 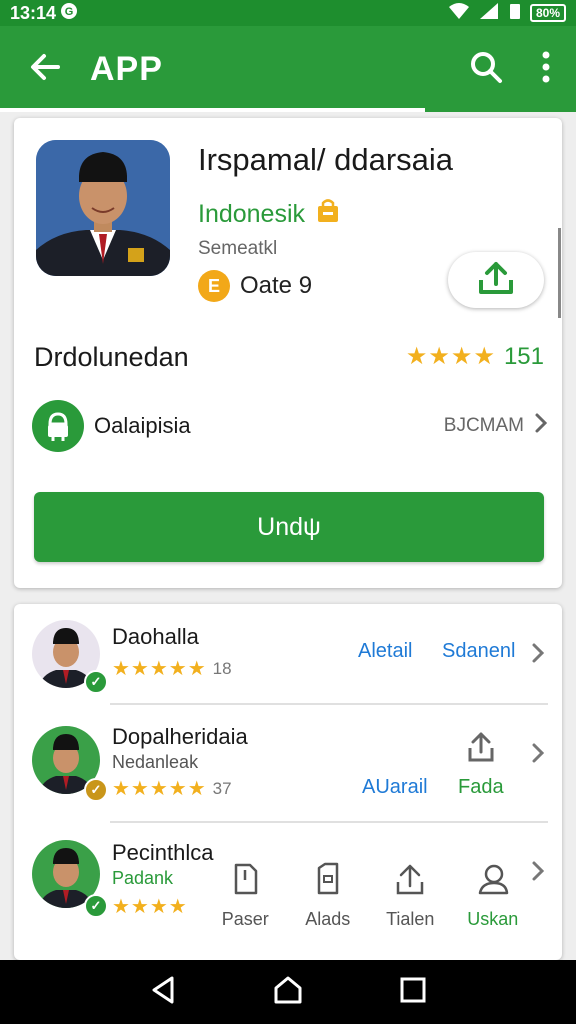 I want to click on signal-icon, so click(x=489, y=13).